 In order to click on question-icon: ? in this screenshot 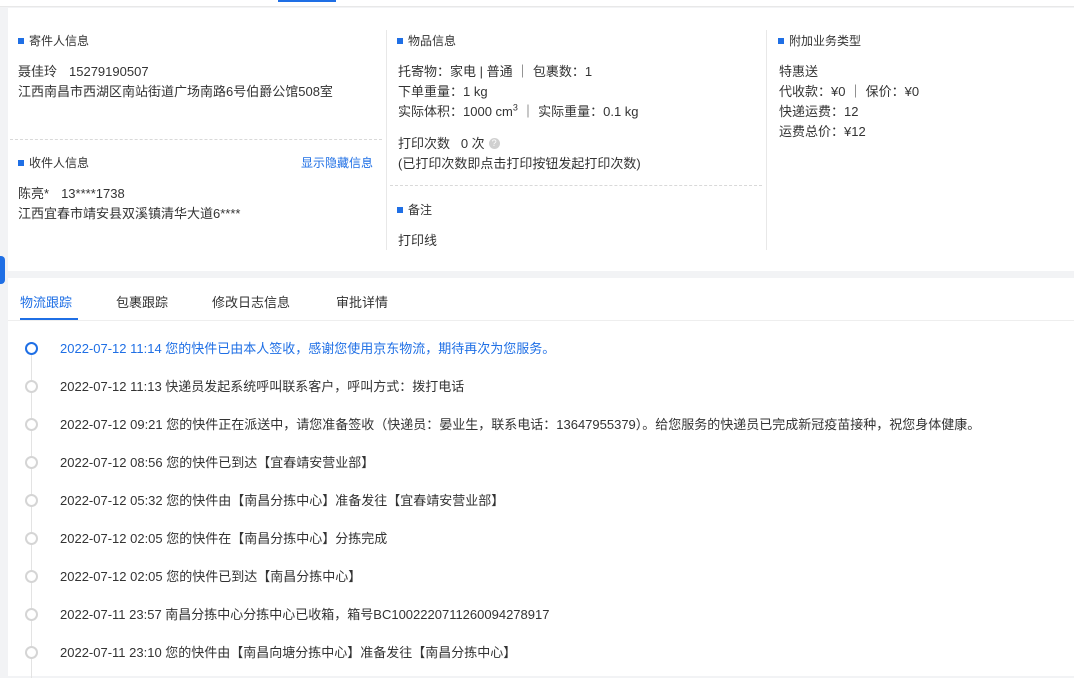, I will do `click(494, 144)`.